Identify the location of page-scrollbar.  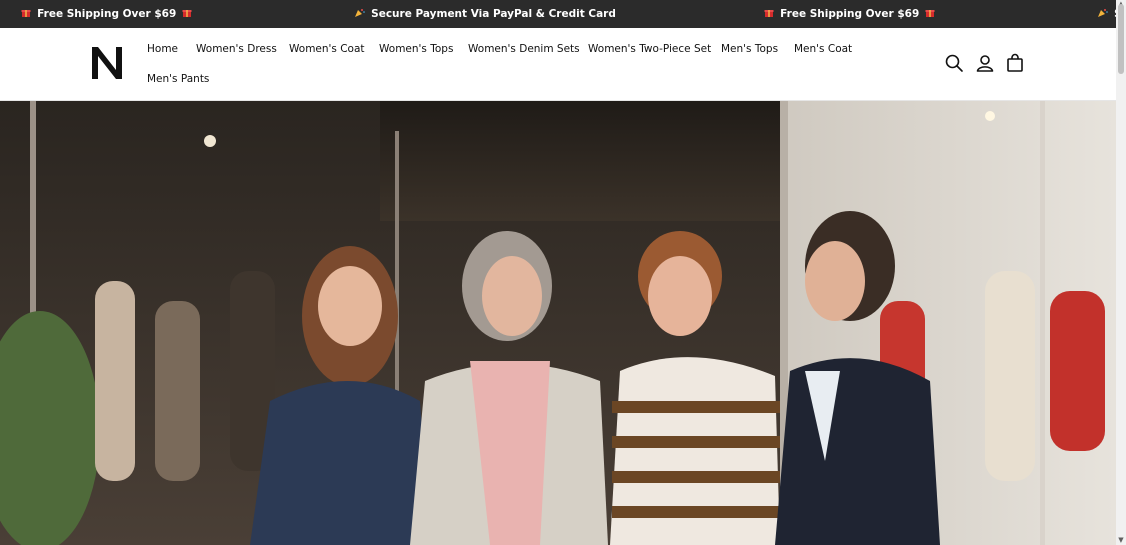
(1121, 272).